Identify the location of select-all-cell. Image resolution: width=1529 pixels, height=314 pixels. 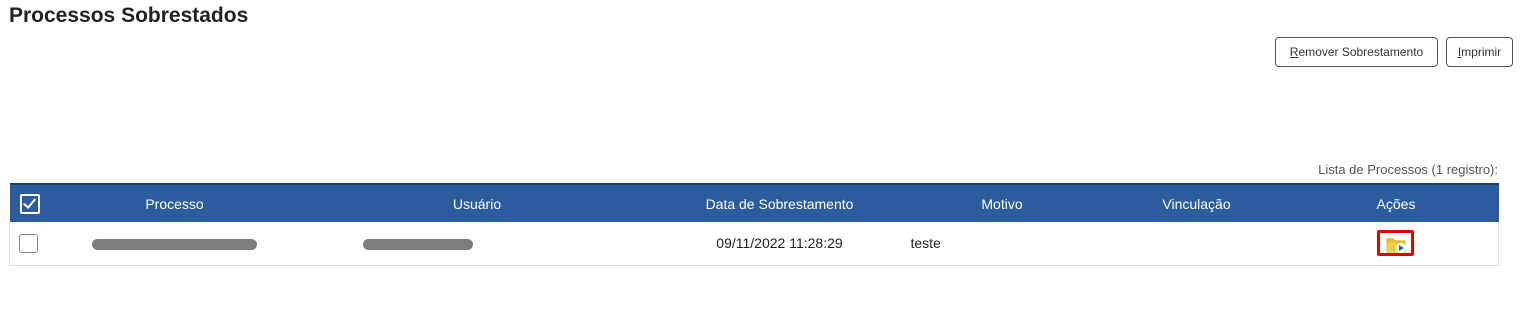
(30, 203).